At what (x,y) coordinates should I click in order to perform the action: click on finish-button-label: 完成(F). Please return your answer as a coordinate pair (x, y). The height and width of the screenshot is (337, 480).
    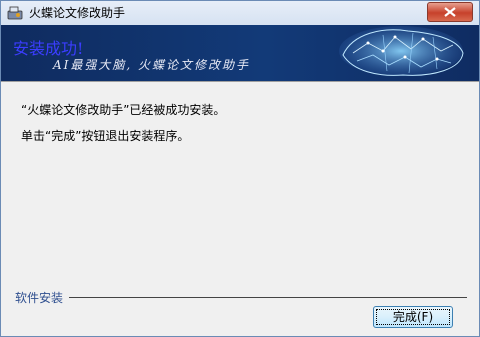
    Looking at the image, I should click on (413, 317).